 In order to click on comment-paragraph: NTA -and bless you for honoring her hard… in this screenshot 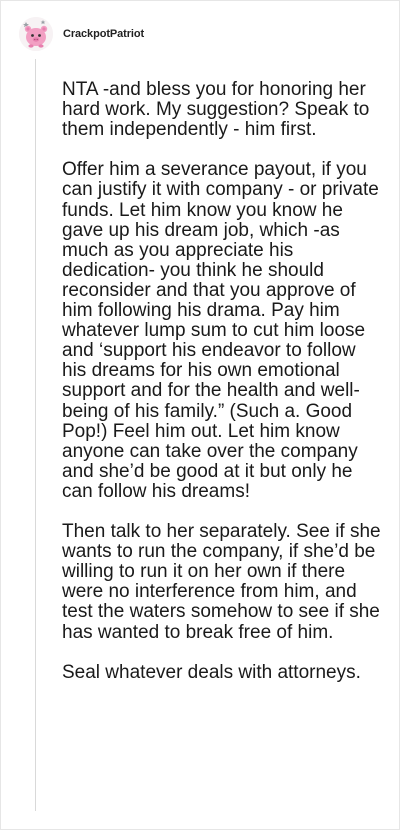, I will do `click(216, 110)`.